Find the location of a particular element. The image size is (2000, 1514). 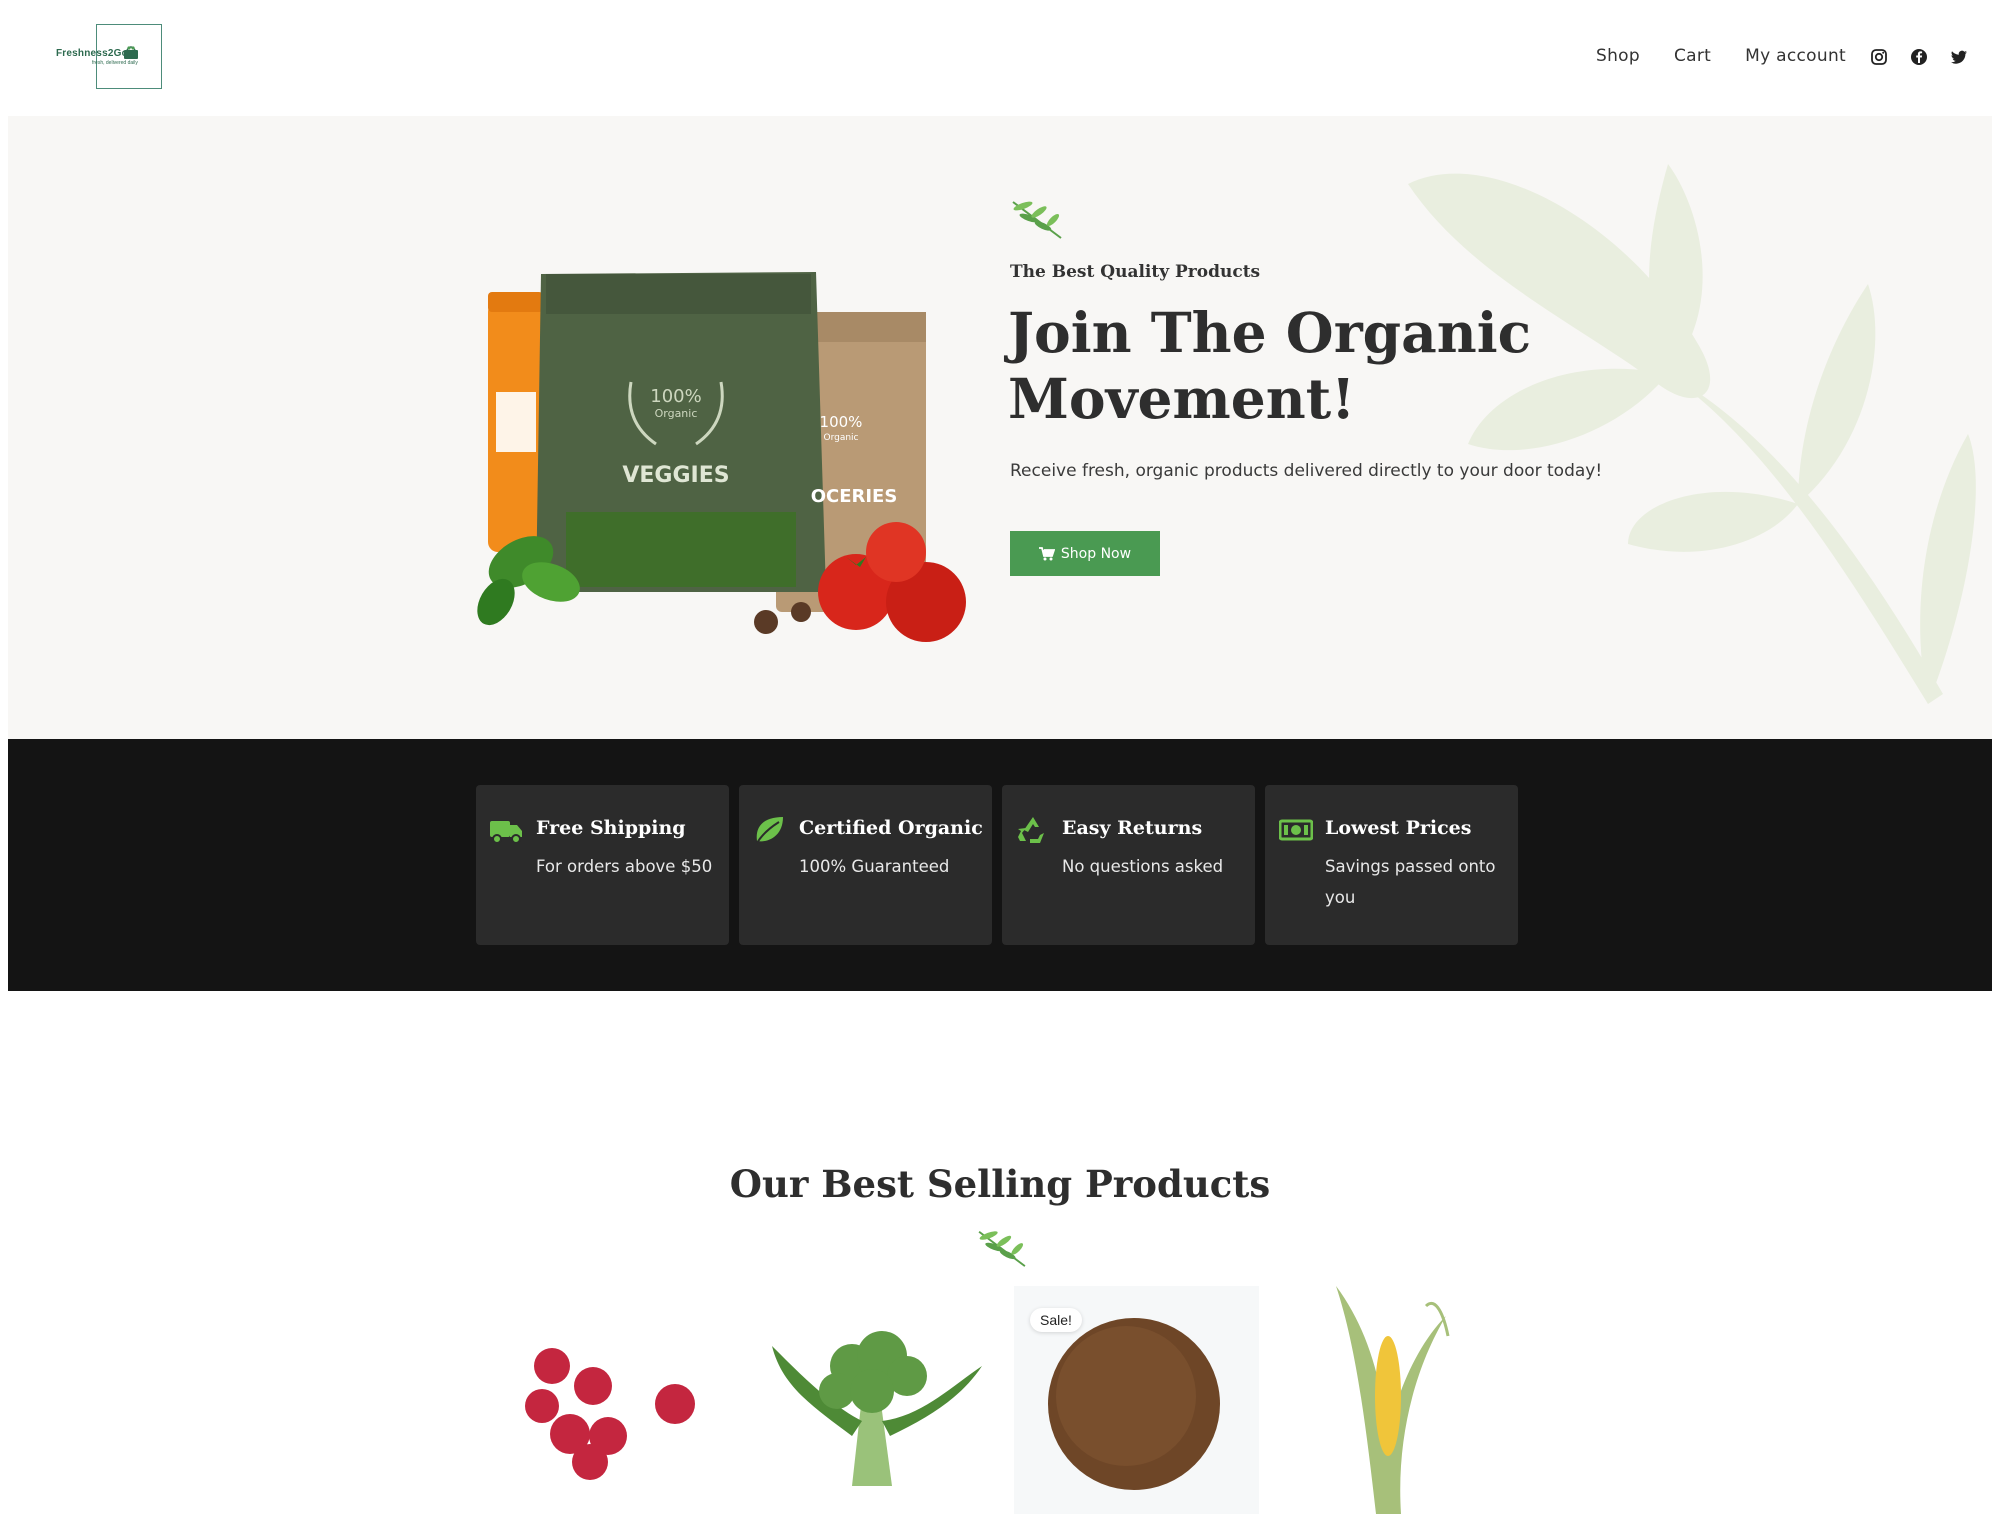

logo-tagline: fresh, delivered daily is located at coordinates (115, 63).